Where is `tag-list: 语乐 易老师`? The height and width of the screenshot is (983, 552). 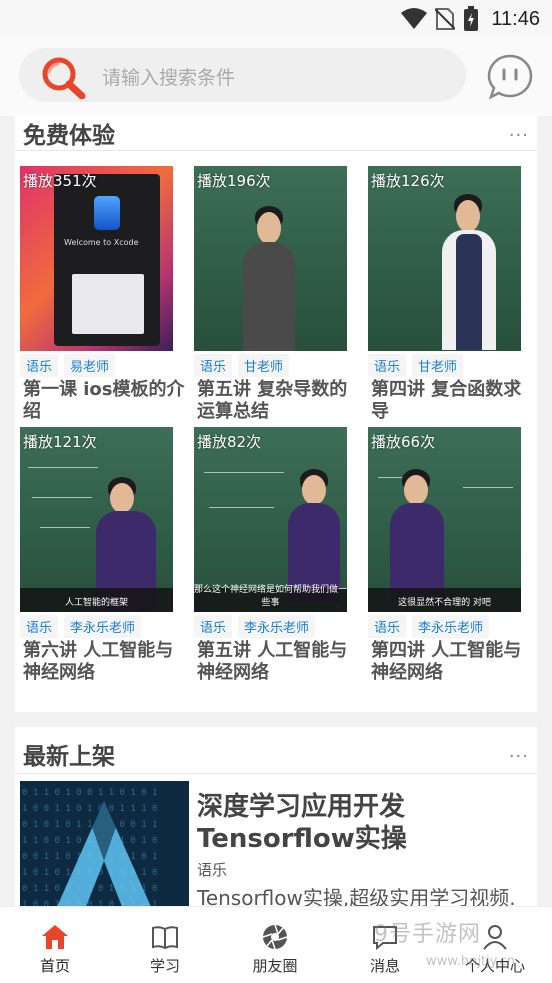
tag-list: 语乐 易老师 is located at coordinates (68, 365).